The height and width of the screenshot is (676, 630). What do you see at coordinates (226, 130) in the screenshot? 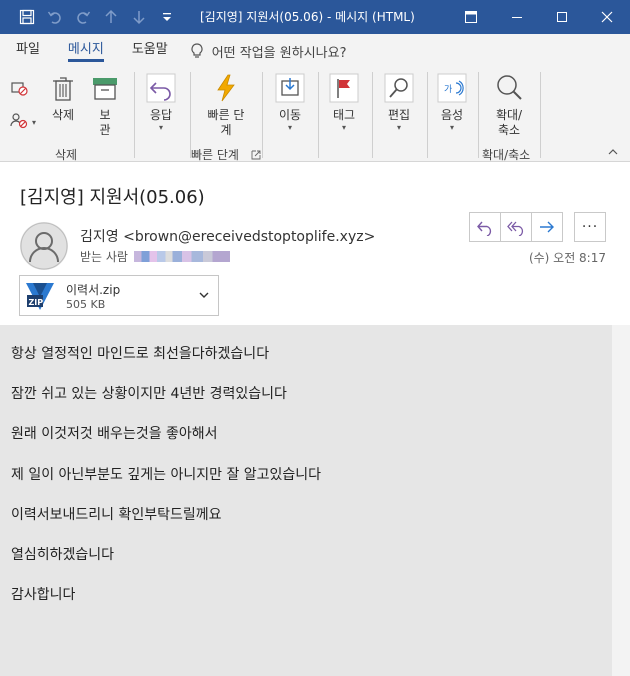
I see `quick-steps-label-2: 계` at bounding box center [226, 130].